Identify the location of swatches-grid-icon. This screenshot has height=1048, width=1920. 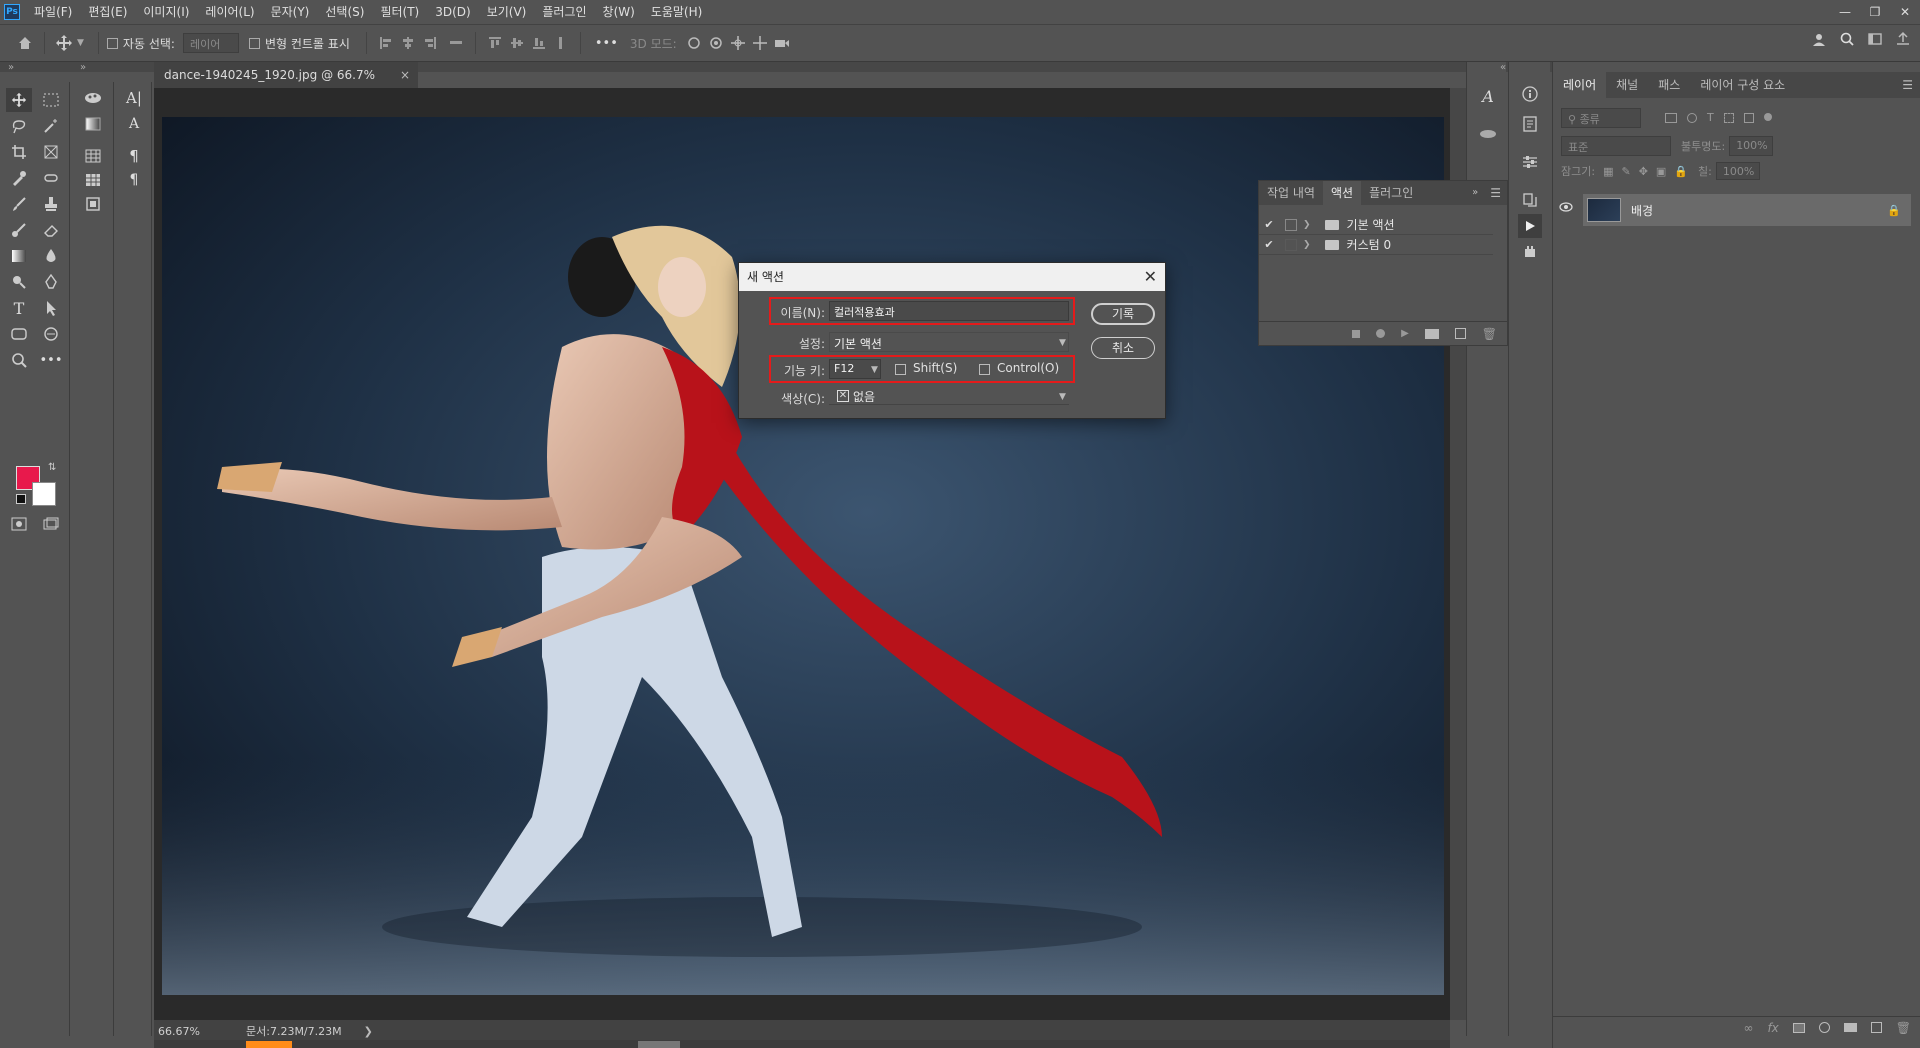
(93, 180).